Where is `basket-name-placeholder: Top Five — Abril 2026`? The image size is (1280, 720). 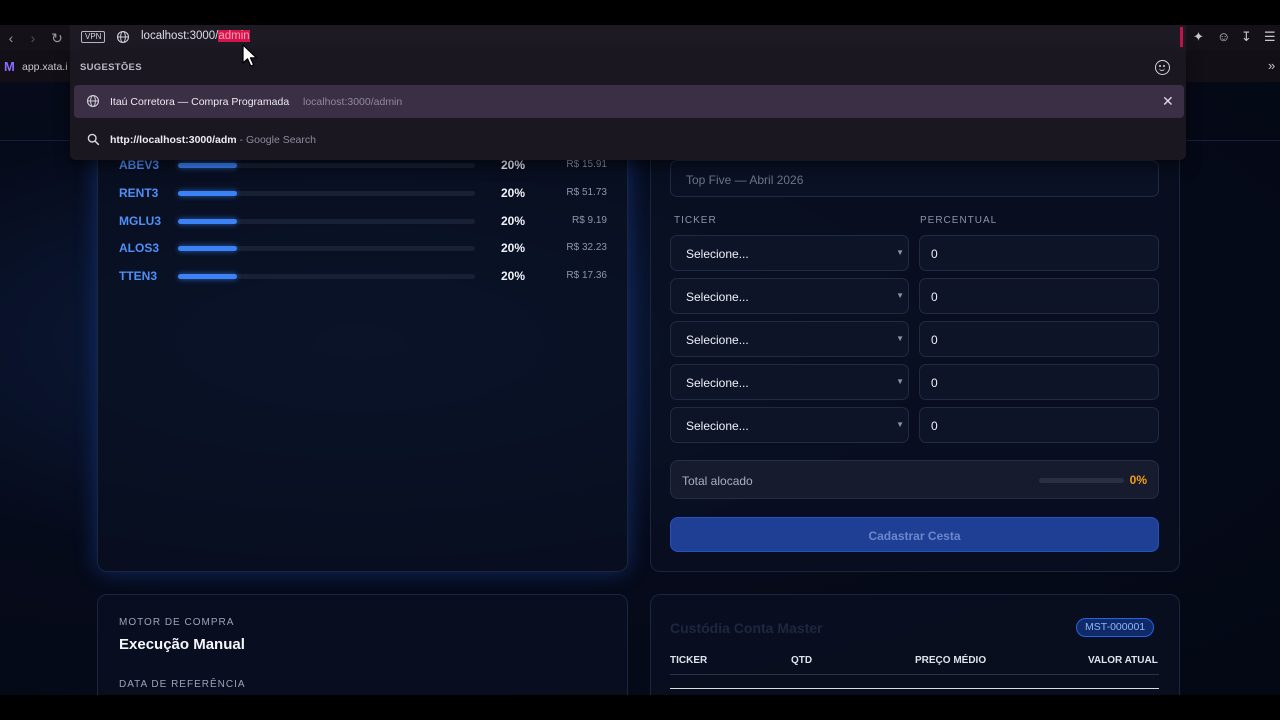
basket-name-placeholder: Top Five — Abril 2026 is located at coordinates (745, 180).